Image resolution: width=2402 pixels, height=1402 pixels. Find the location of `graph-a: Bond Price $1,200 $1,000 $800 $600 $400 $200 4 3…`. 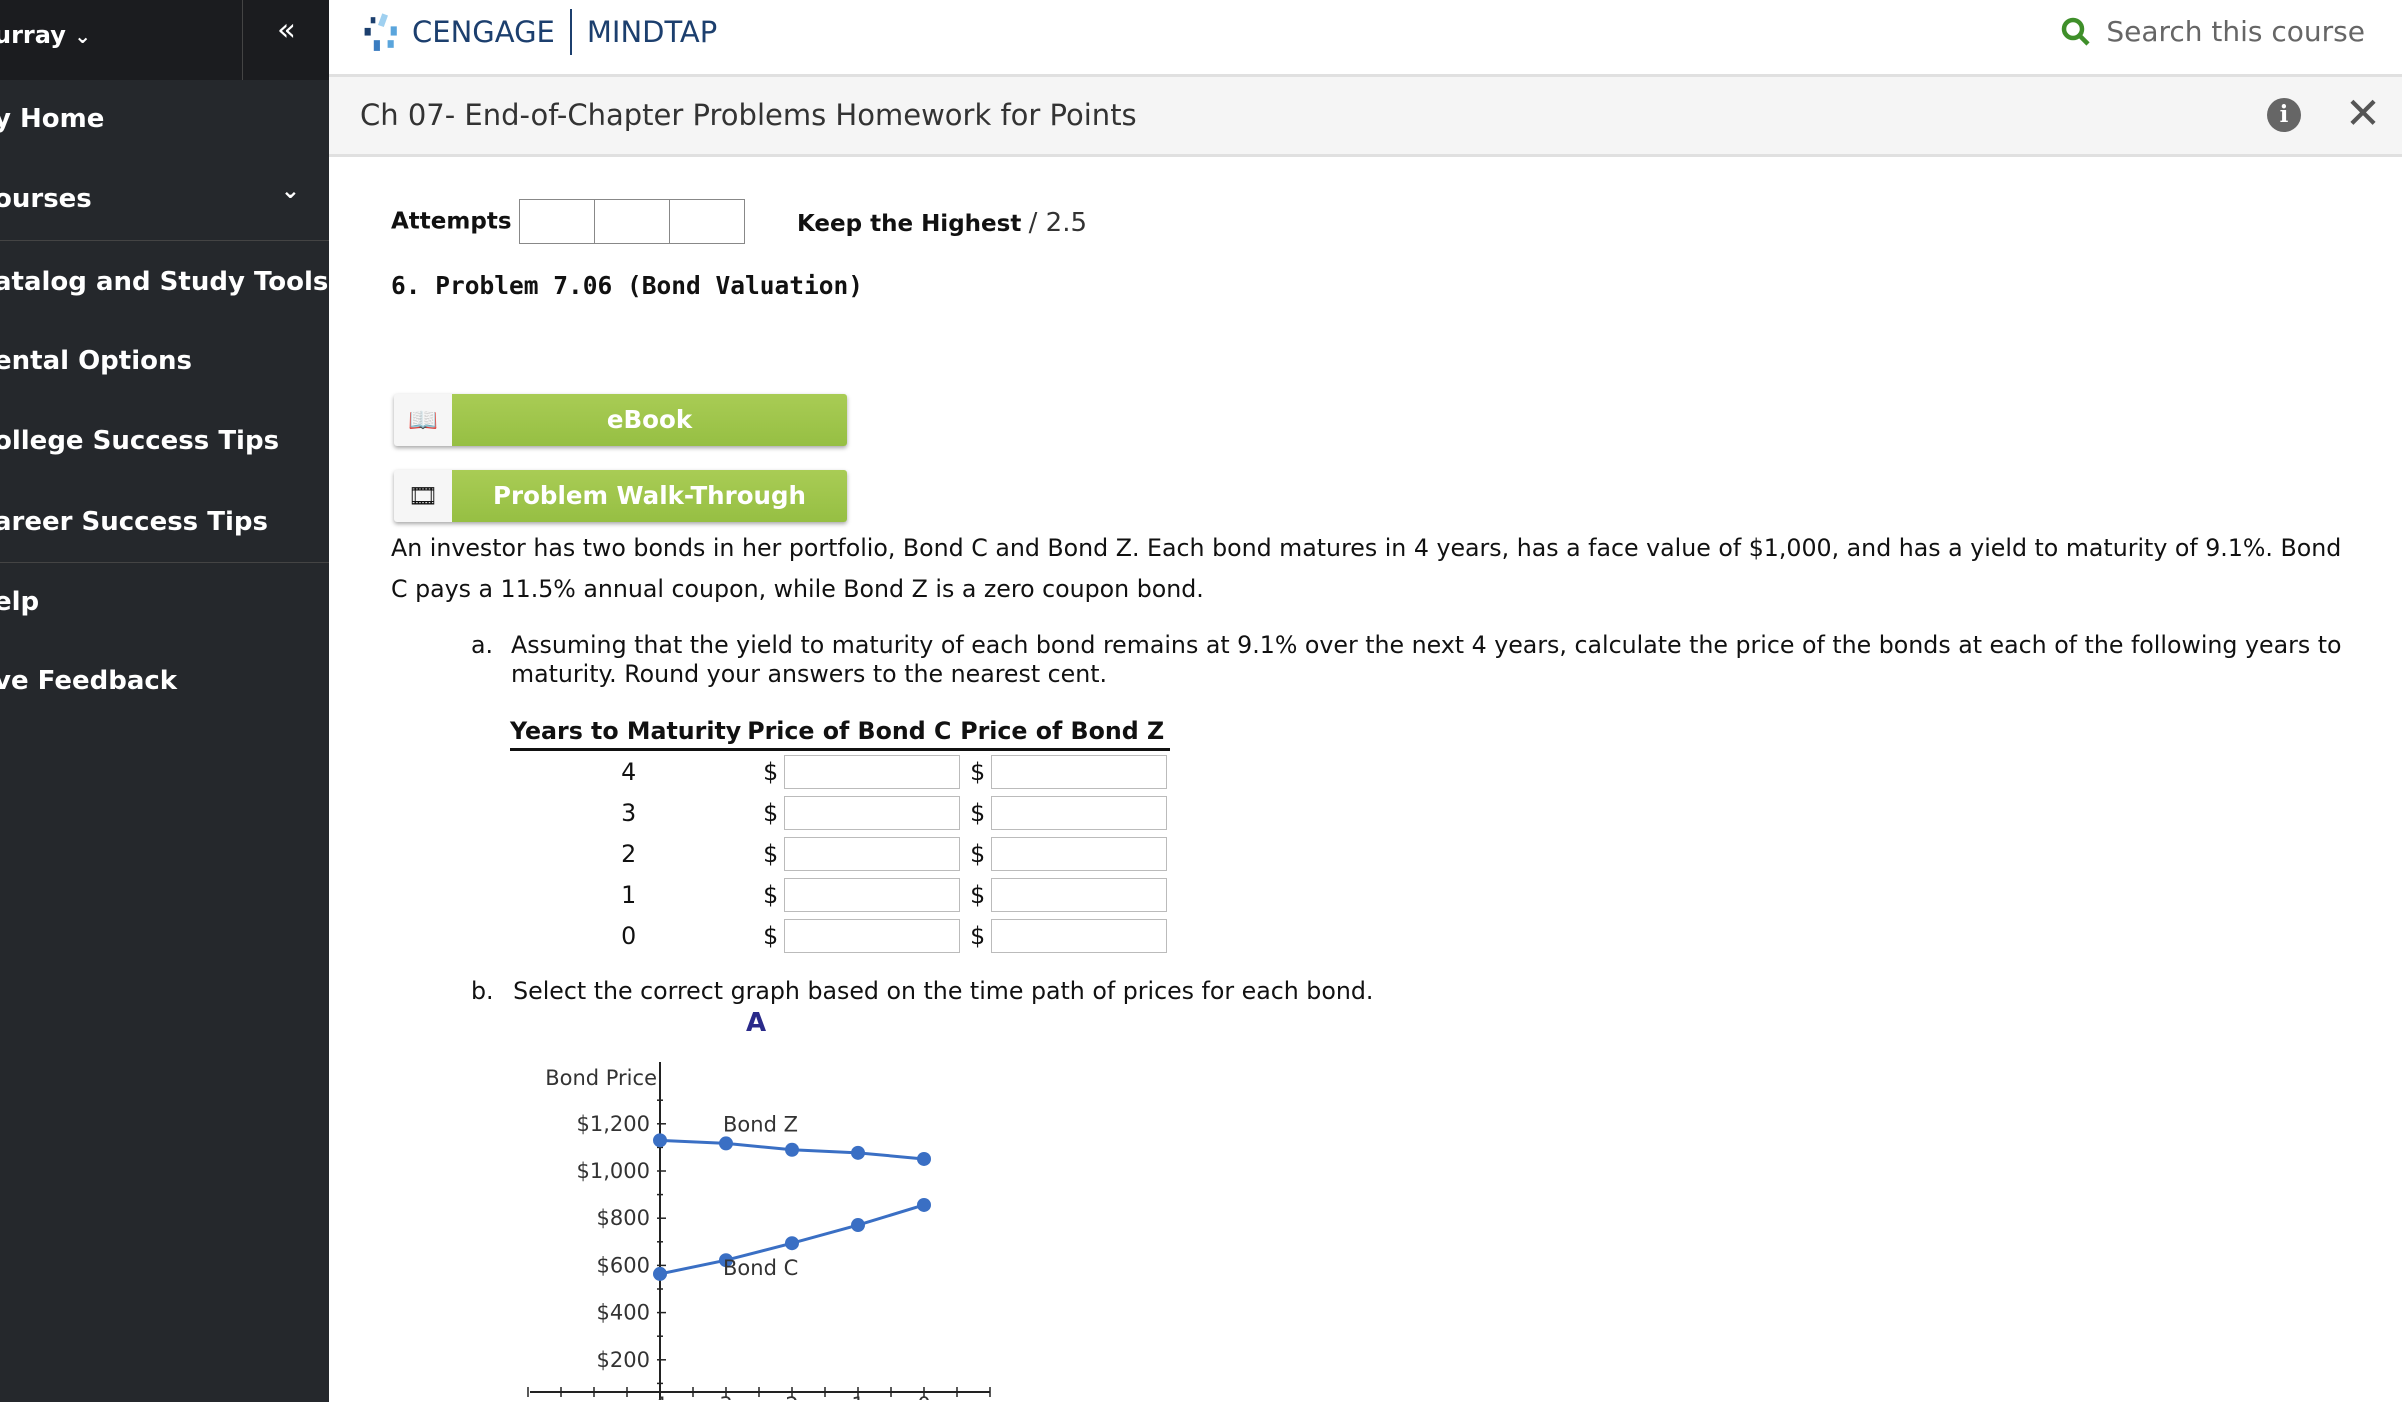

graph-a: Bond Price $1,200 $1,000 $800 $600 $400 $200 4 3… is located at coordinates (760, 1220).